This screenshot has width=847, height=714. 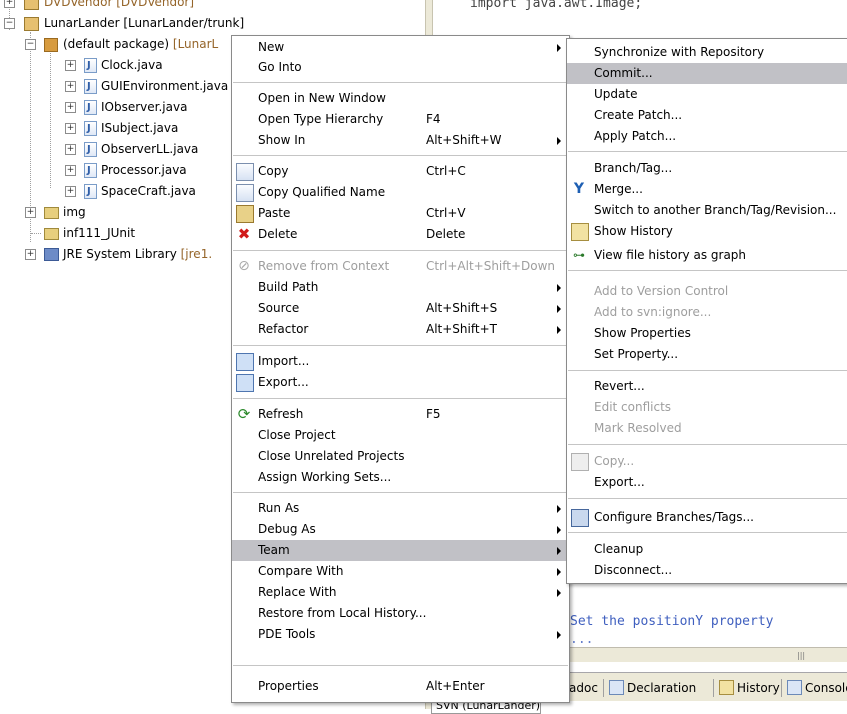 I want to click on menu-item-debug-as: Debug As, so click(x=400, y=529).